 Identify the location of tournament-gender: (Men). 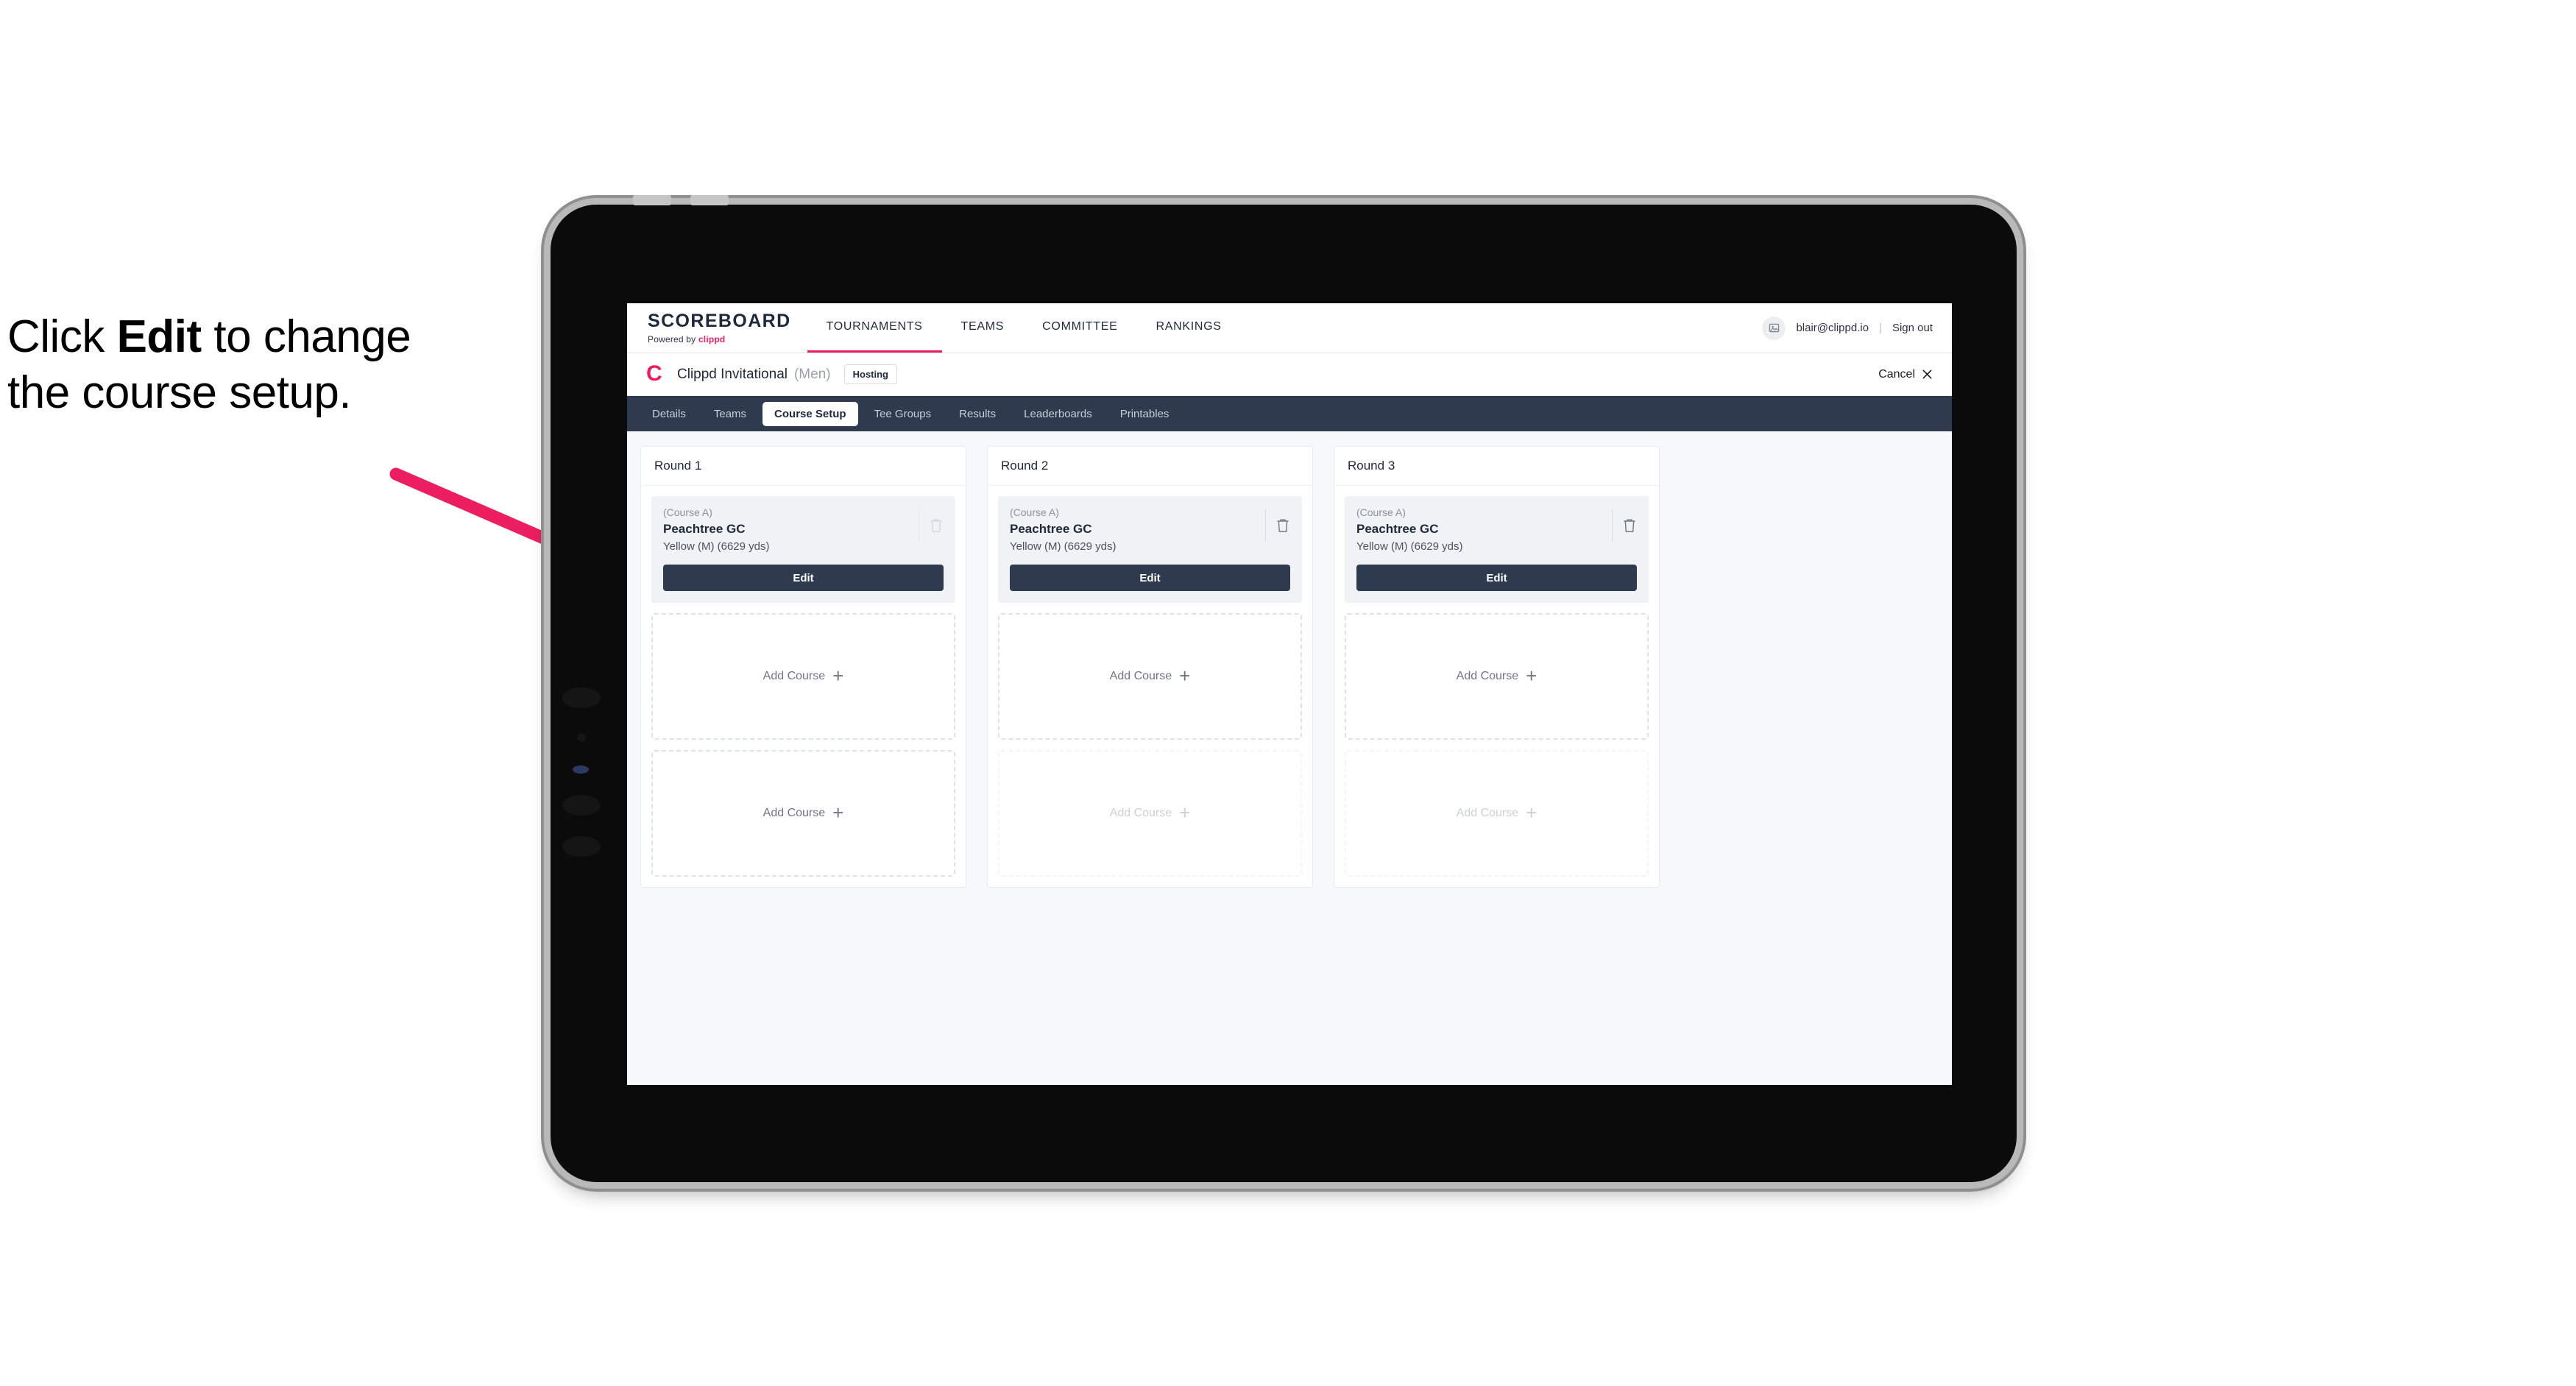
(812, 374).